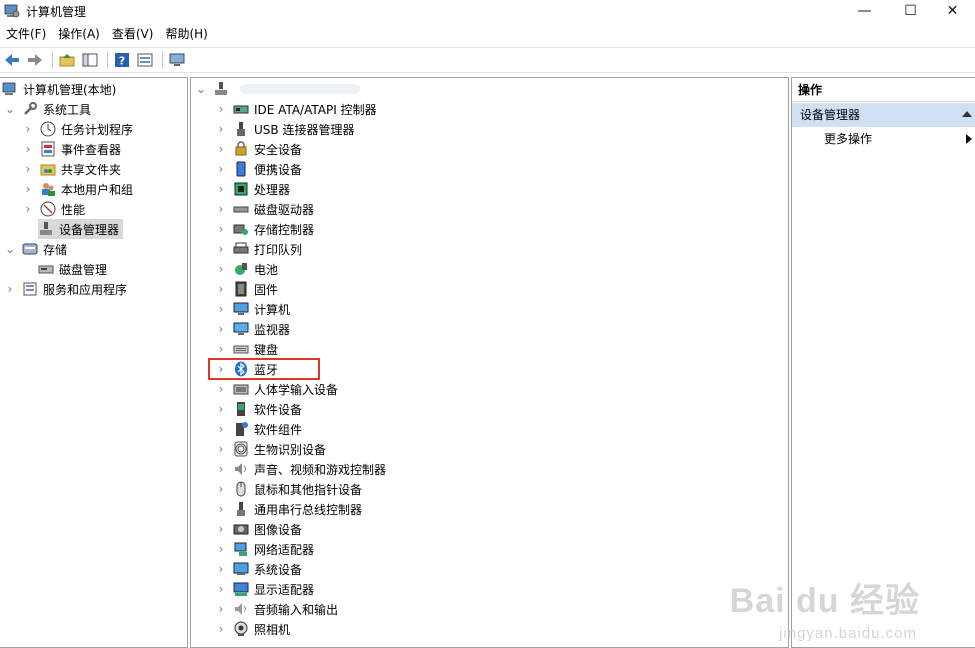 The width and height of the screenshot is (975, 648). I want to click on device-category-security-device: › 安全设备, so click(258, 149).